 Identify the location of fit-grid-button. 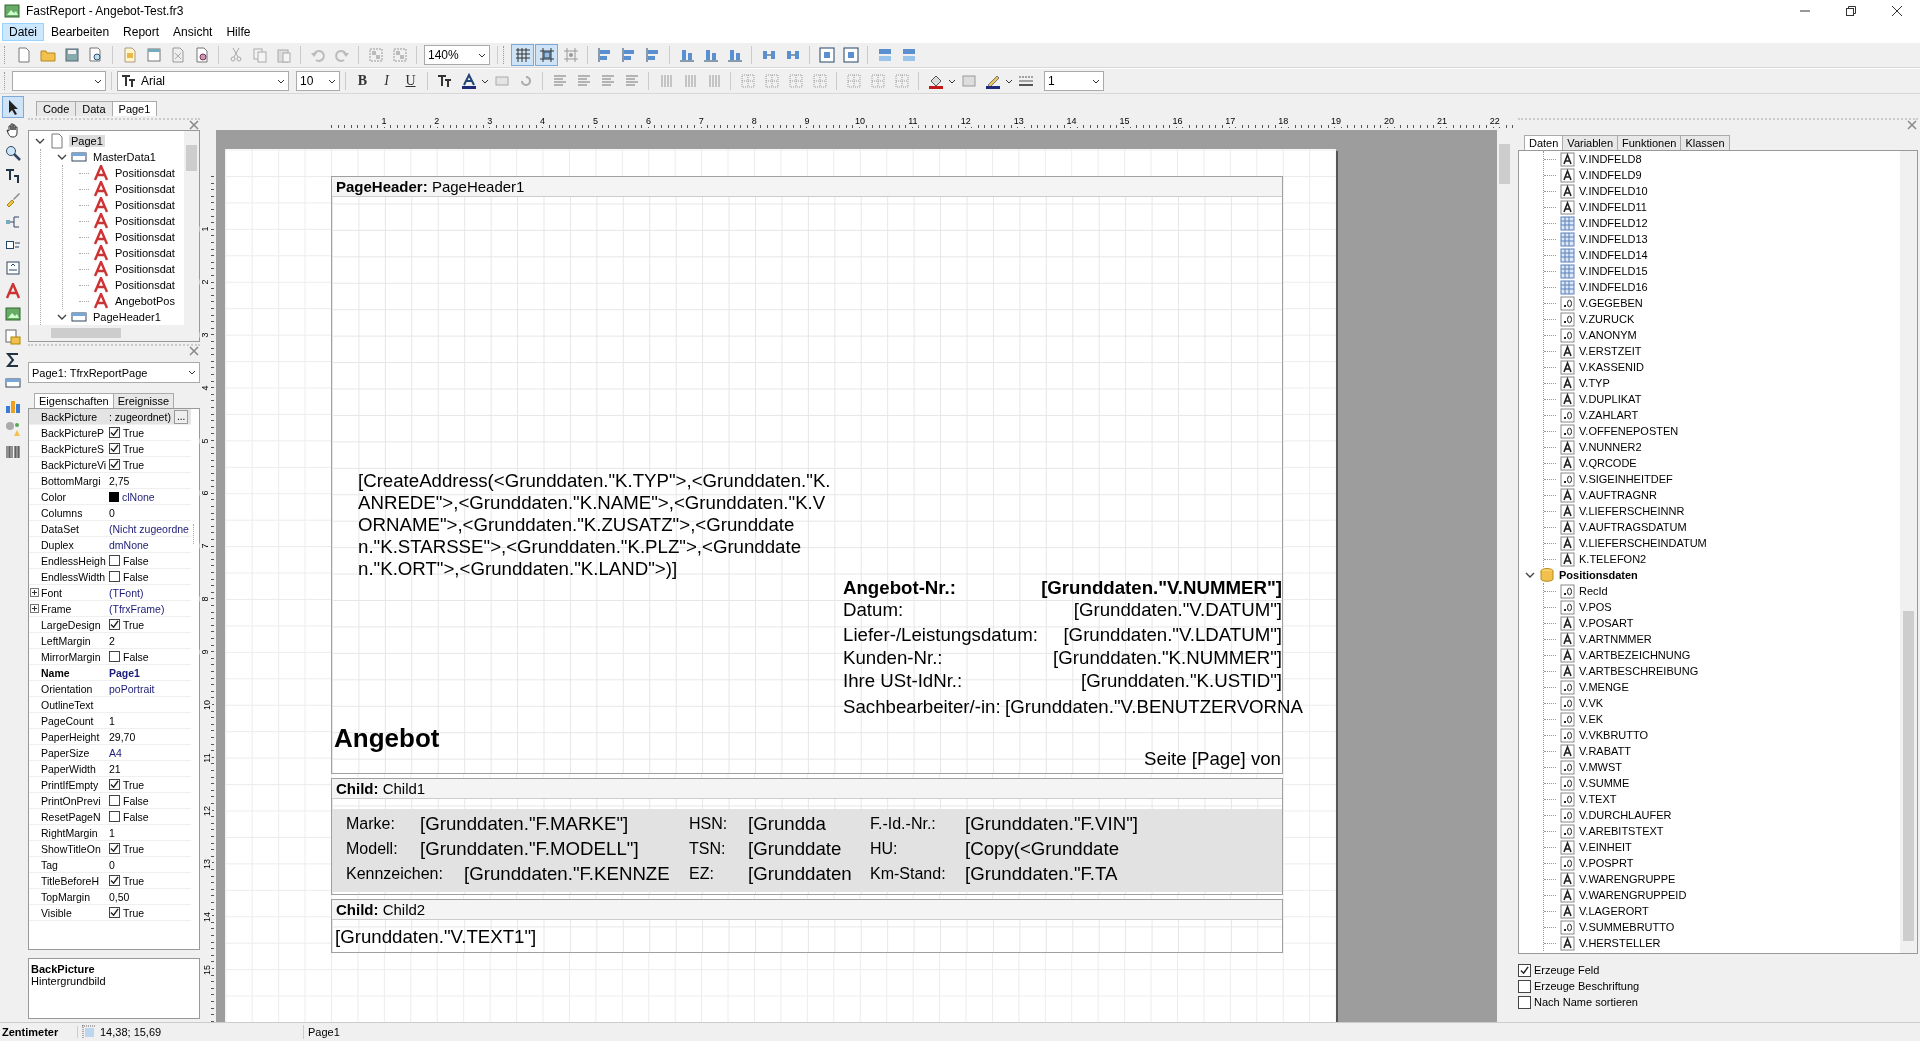
(546, 55).